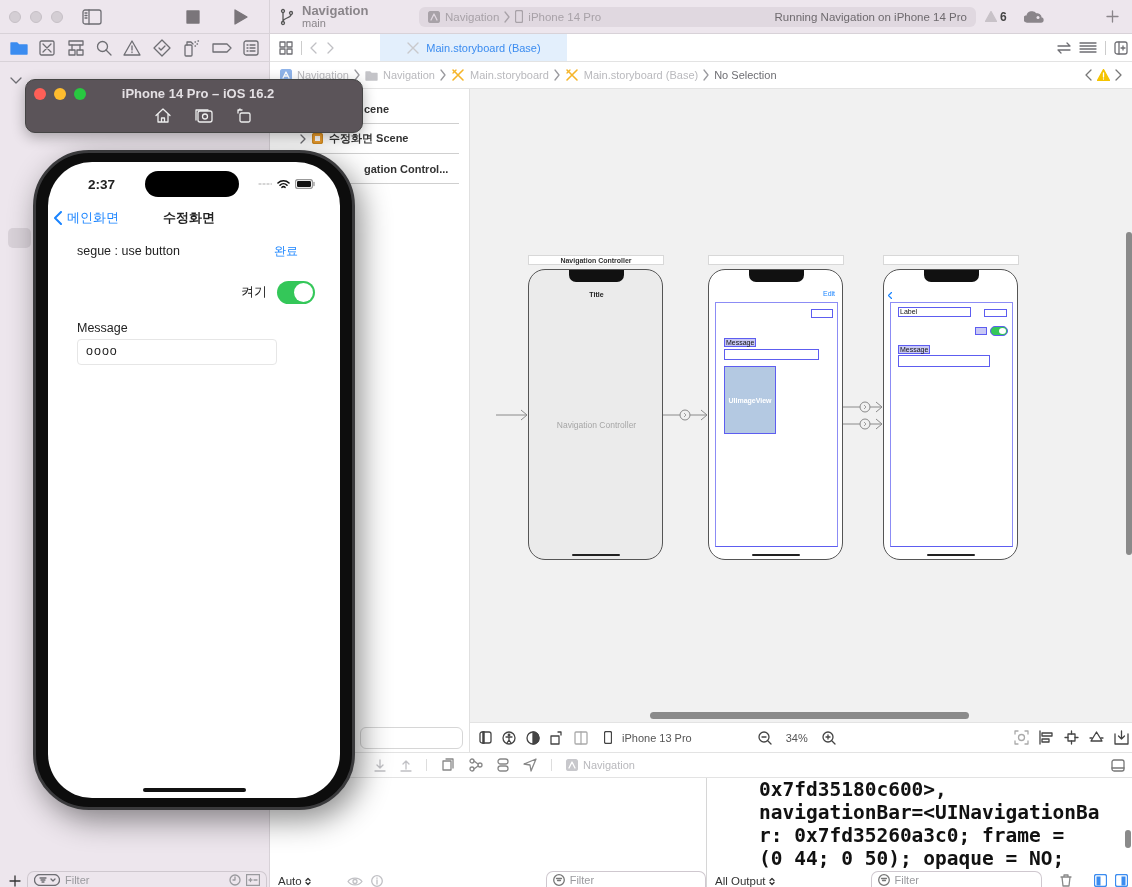 This screenshot has width=1132, height=887. I want to click on zoom-out-icon, so click(764, 737).